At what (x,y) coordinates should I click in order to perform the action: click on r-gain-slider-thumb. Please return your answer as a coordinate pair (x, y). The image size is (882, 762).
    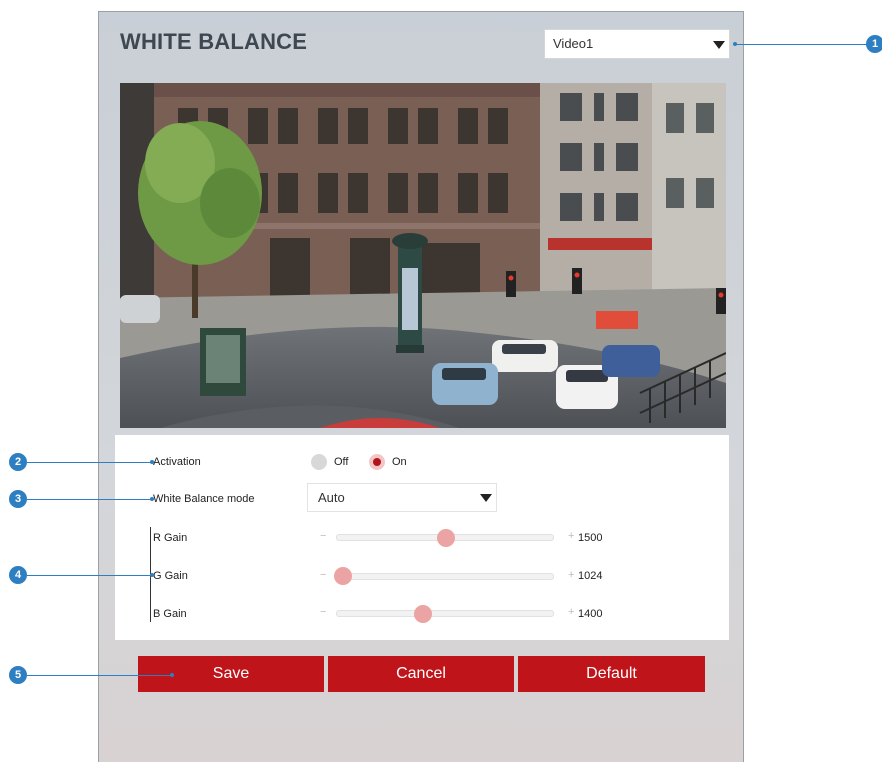
    Looking at the image, I should click on (446, 538).